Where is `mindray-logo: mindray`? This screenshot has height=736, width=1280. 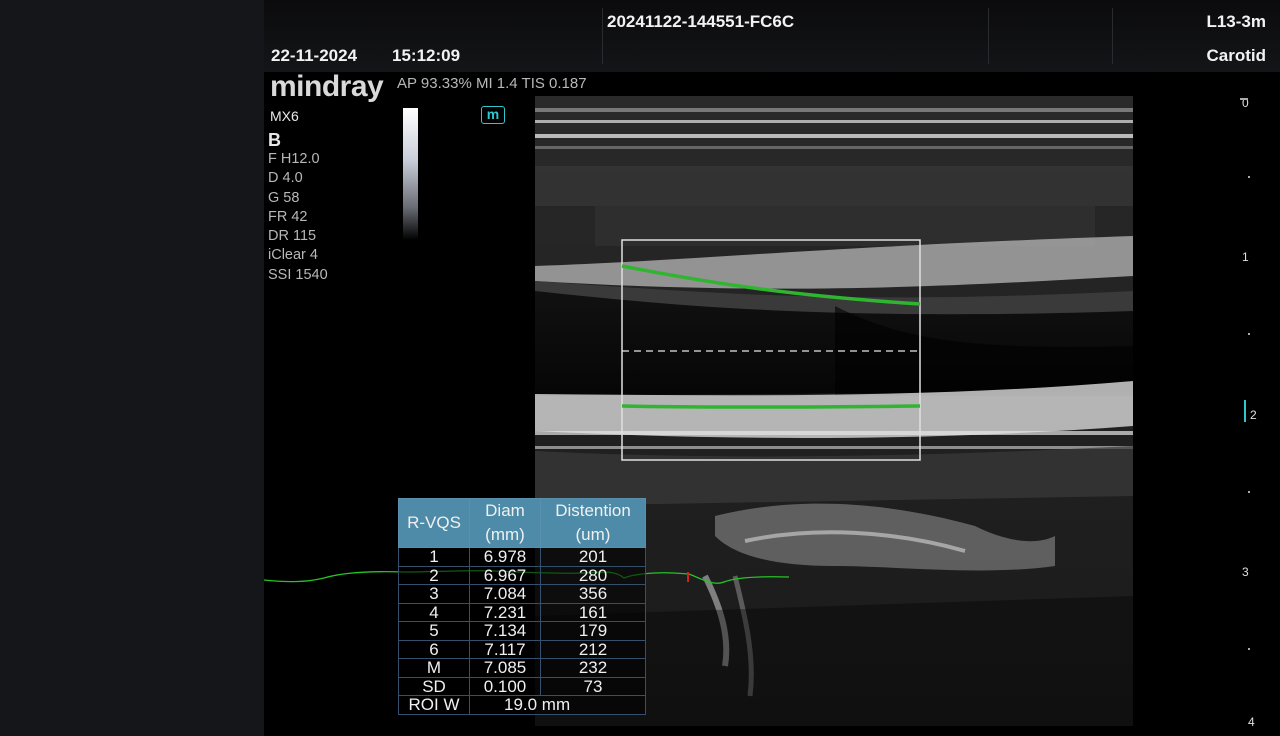
mindray-logo: mindray is located at coordinates (327, 86).